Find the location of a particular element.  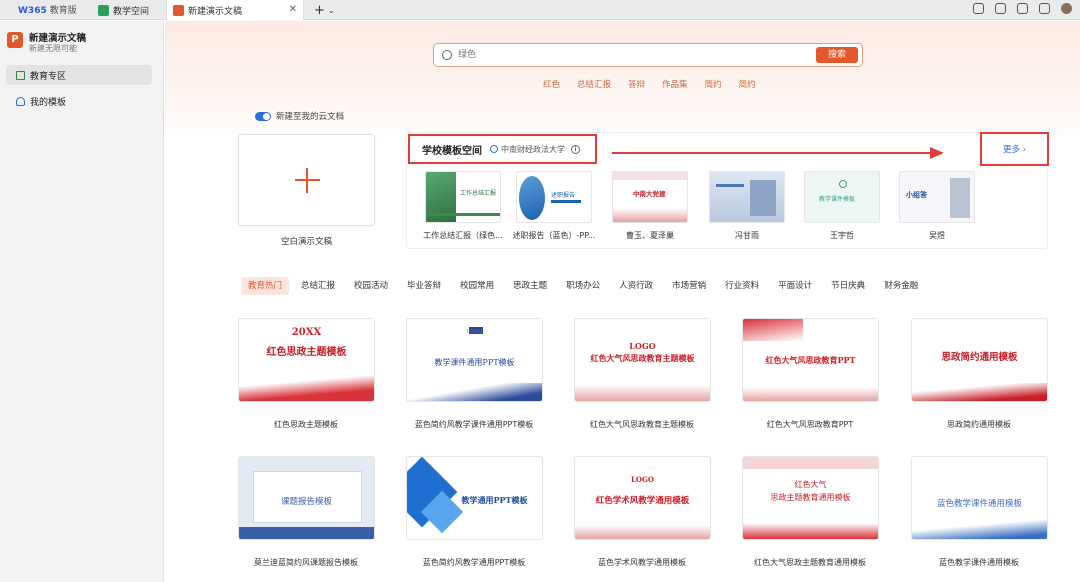

school-template-thumb is located at coordinates (747, 197).